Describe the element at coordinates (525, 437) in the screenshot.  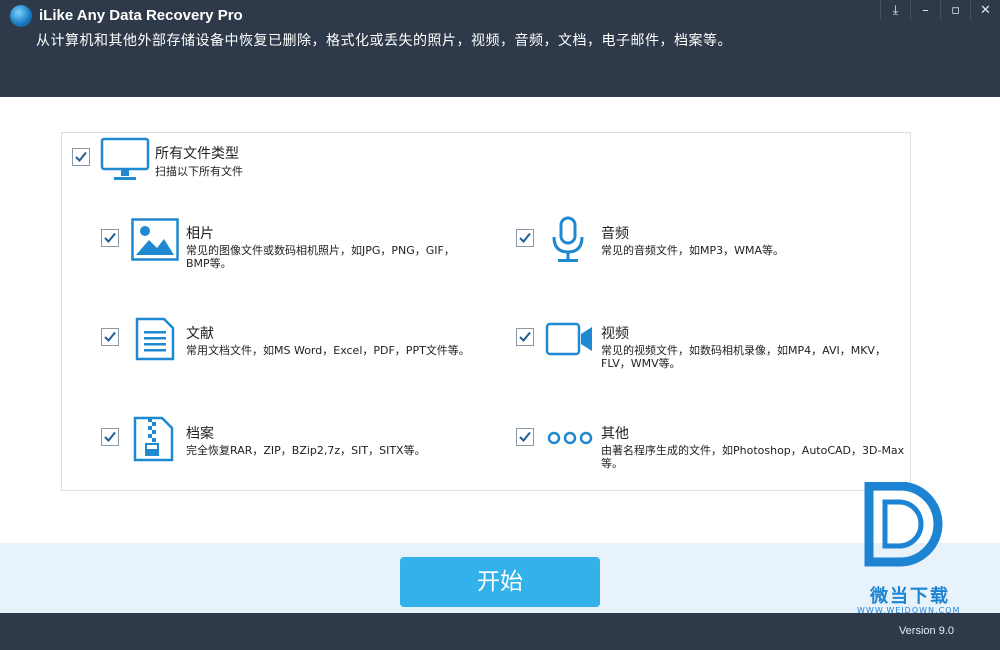
I see `other-checkbox` at that location.